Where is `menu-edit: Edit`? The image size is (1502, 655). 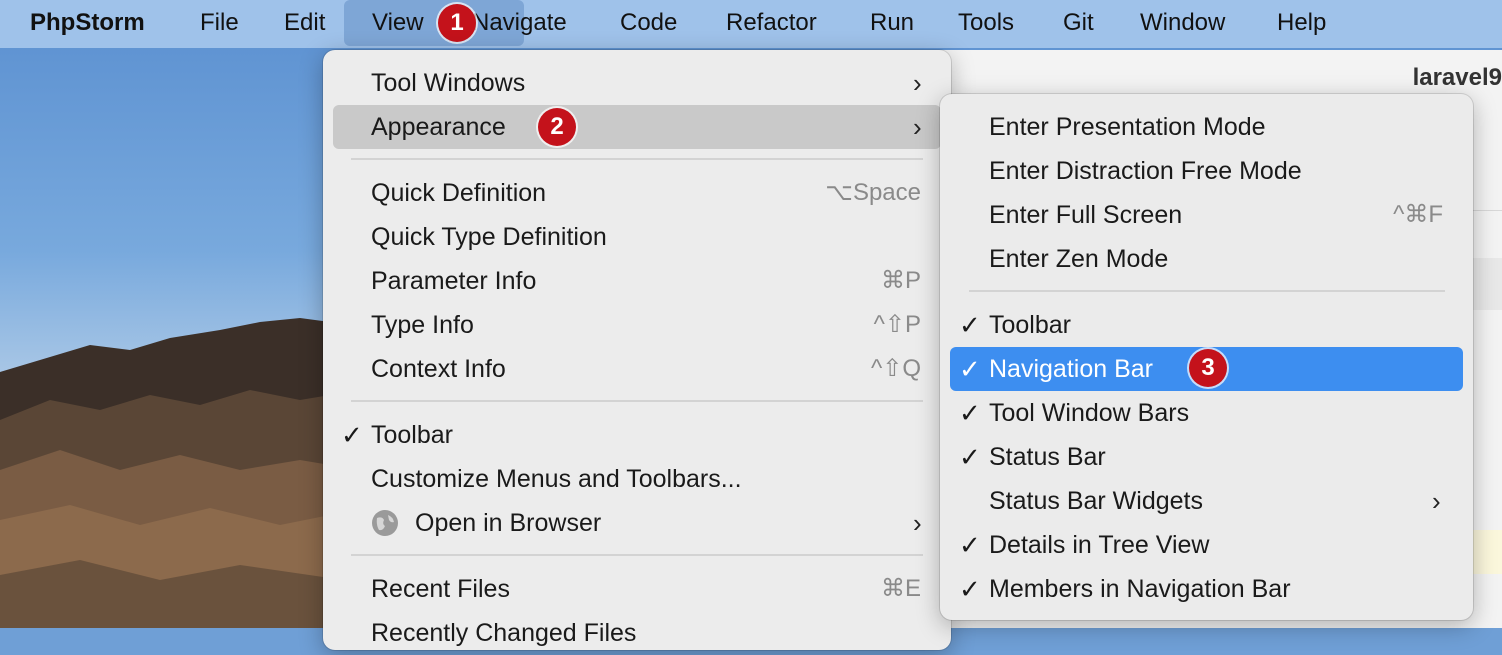 menu-edit: Edit is located at coordinates (304, 23).